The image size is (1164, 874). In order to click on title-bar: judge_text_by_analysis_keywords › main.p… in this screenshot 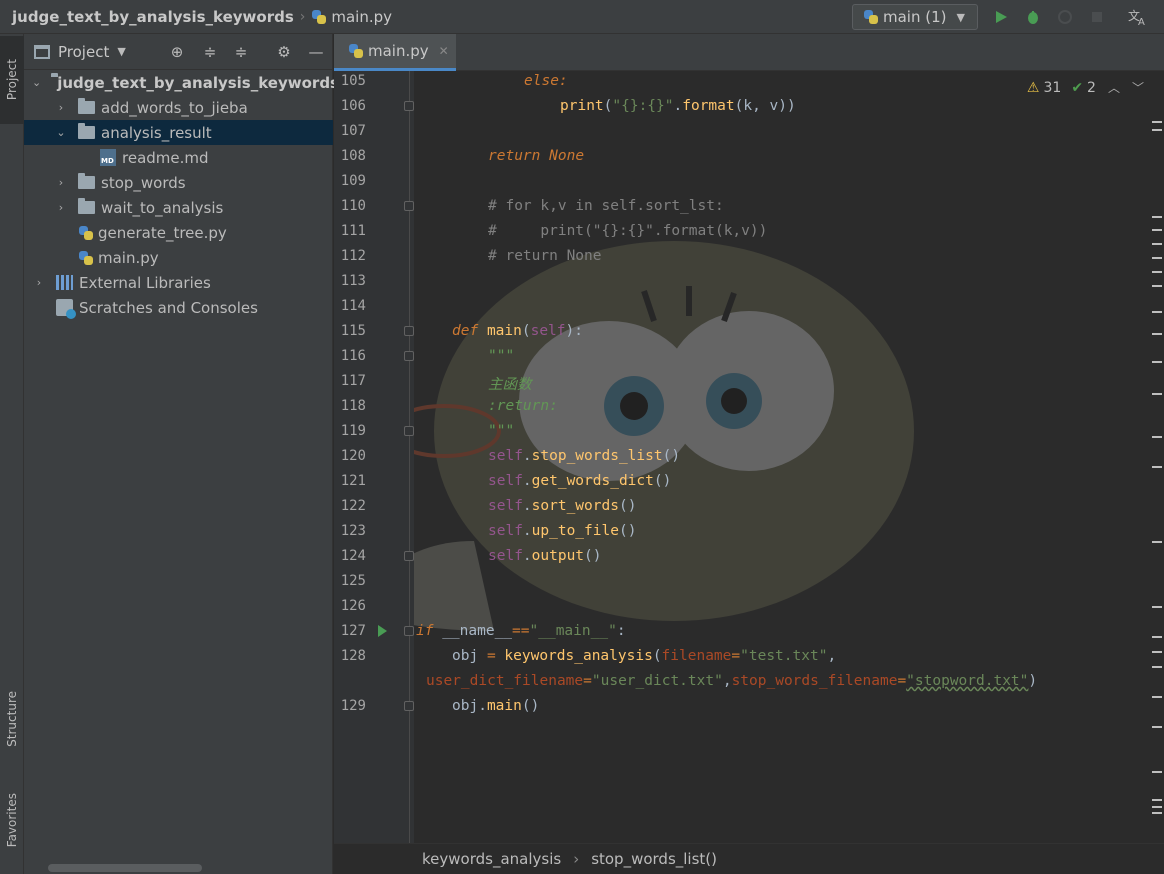, I will do `click(582, 17)`.